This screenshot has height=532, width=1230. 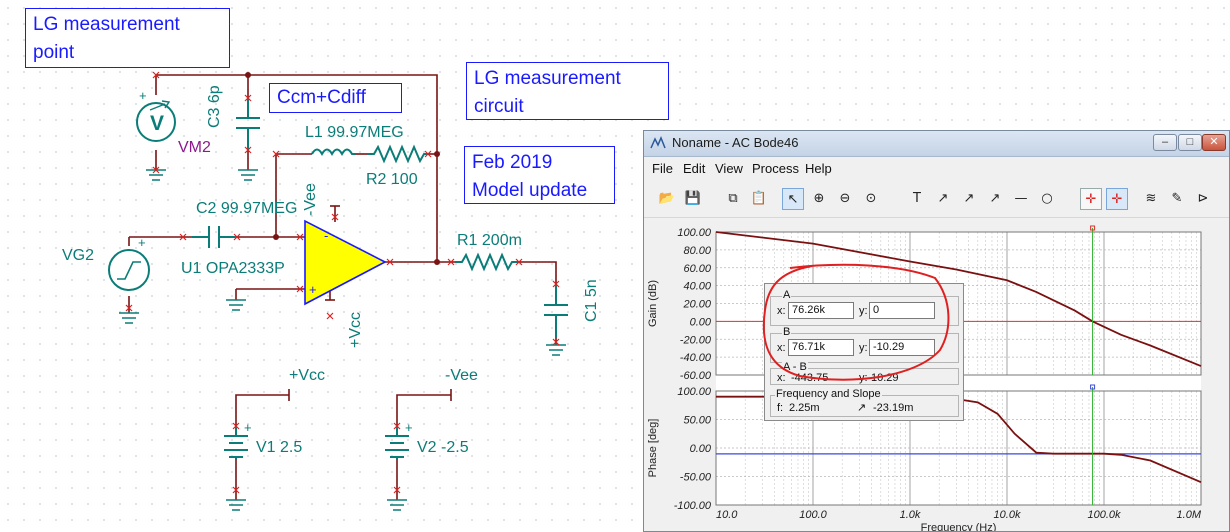 What do you see at coordinates (818, 168) in the screenshot?
I see `menu-help: Help` at bounding box center [818, 168].